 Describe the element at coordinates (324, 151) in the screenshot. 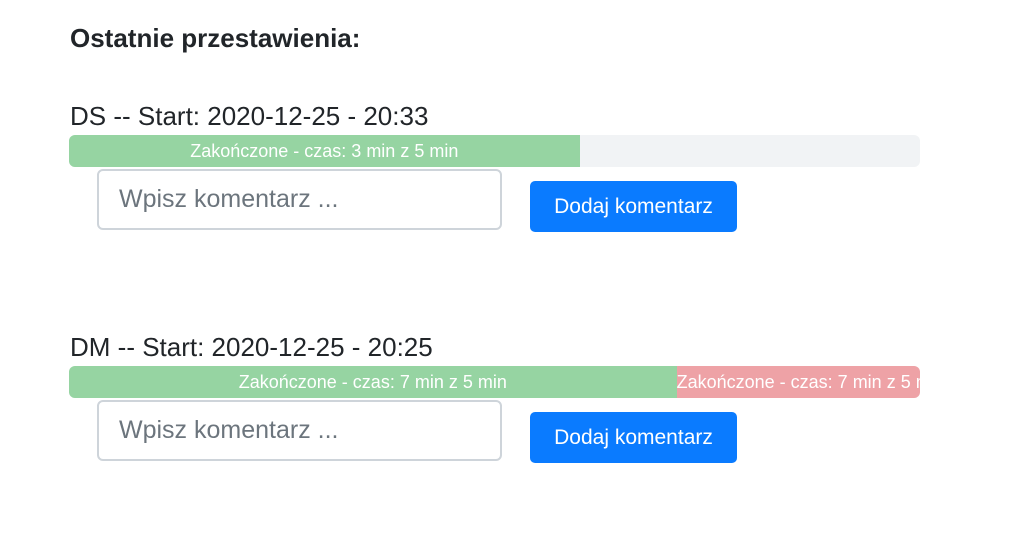

I see `progress-bar-success: Zakończone - czas: 3 min z 5 min` at that location.